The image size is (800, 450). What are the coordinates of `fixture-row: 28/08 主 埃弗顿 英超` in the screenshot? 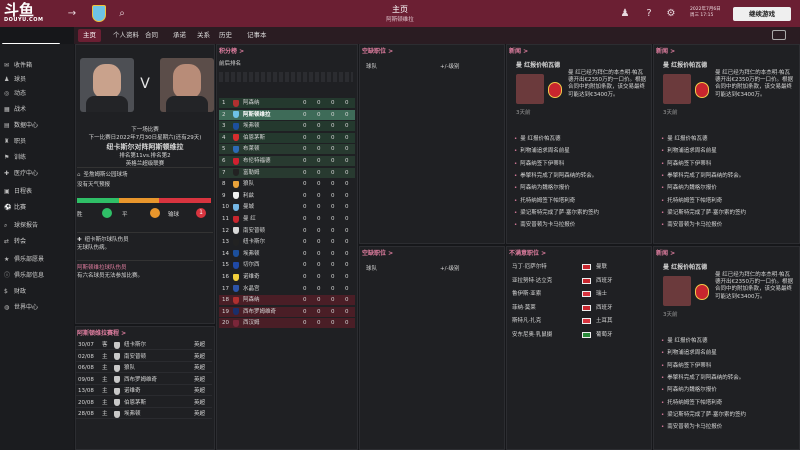 It's located at (144, 414).